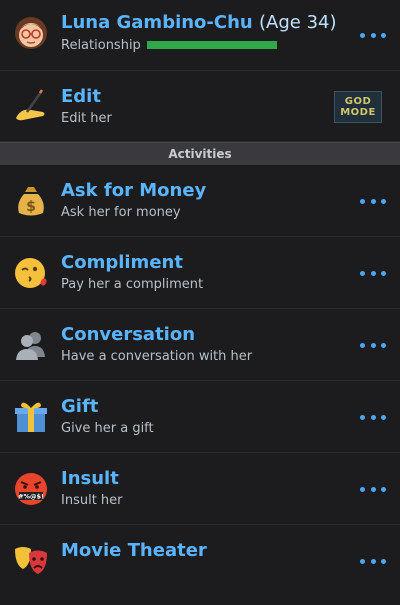 This screenshot has height=605, width=400. I want to click on activity-title: Movie Theater, so click(134, 550).